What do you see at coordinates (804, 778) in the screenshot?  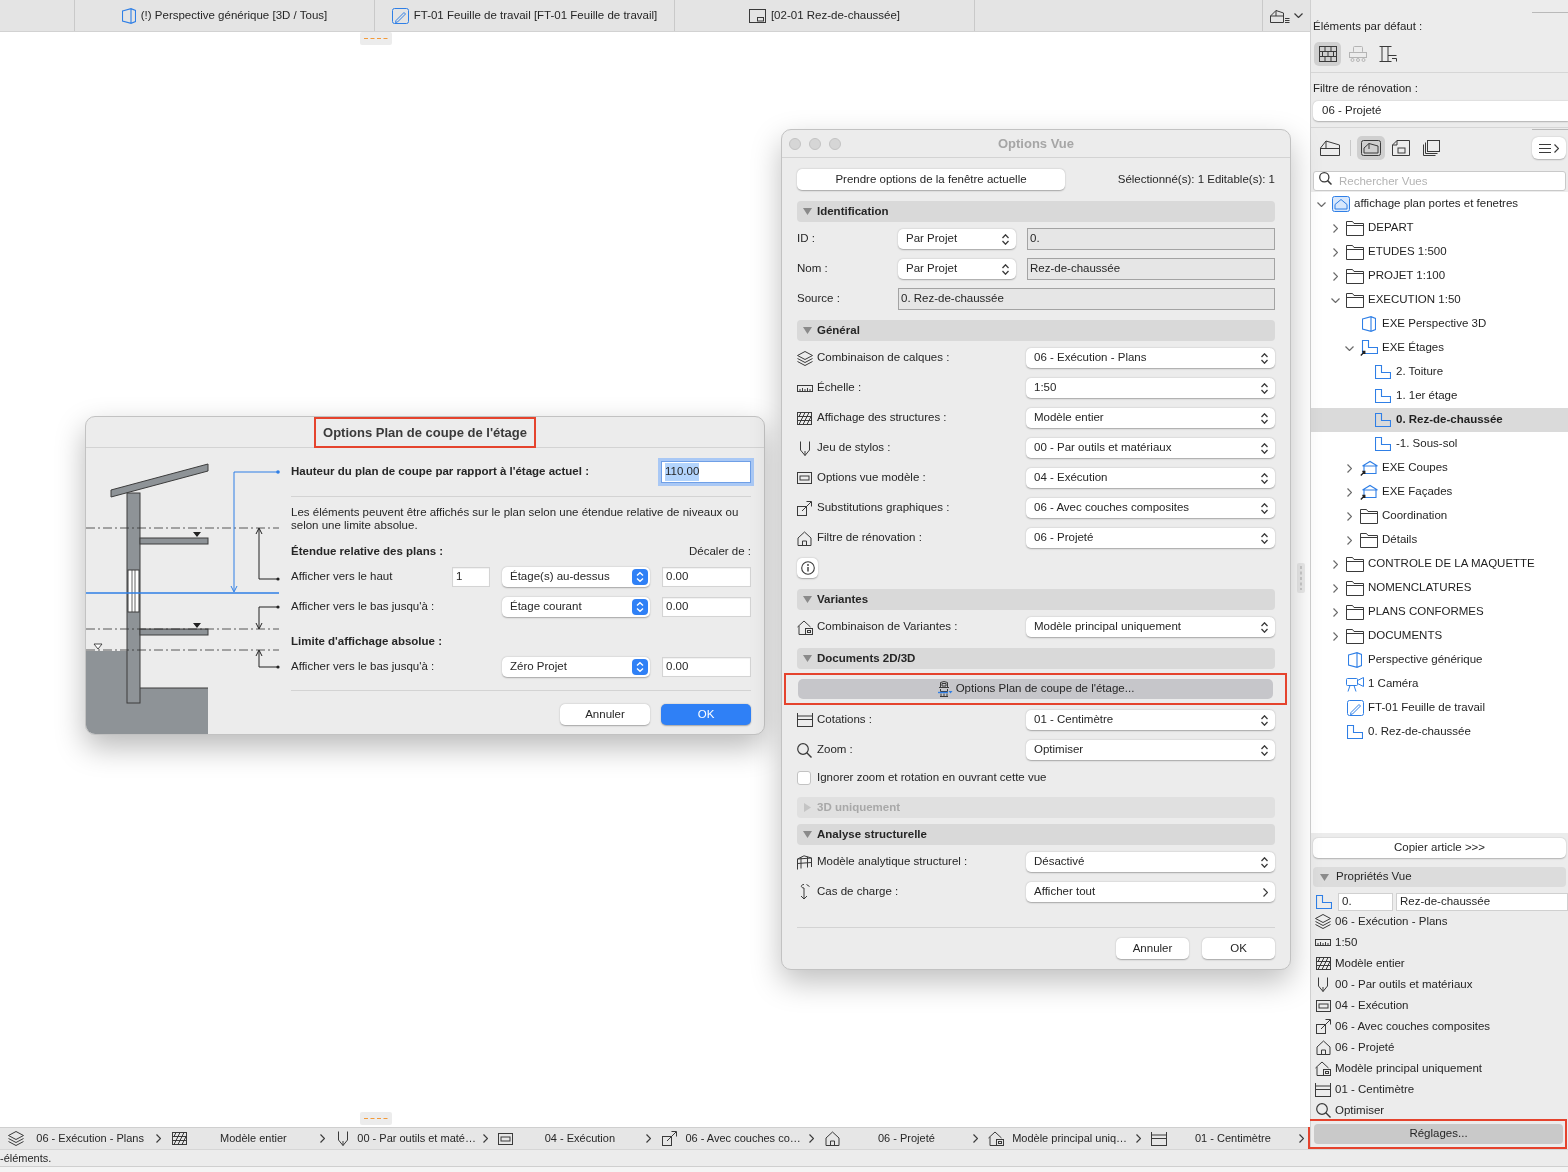 I see `checkbox` at bounding box center [804, 778].